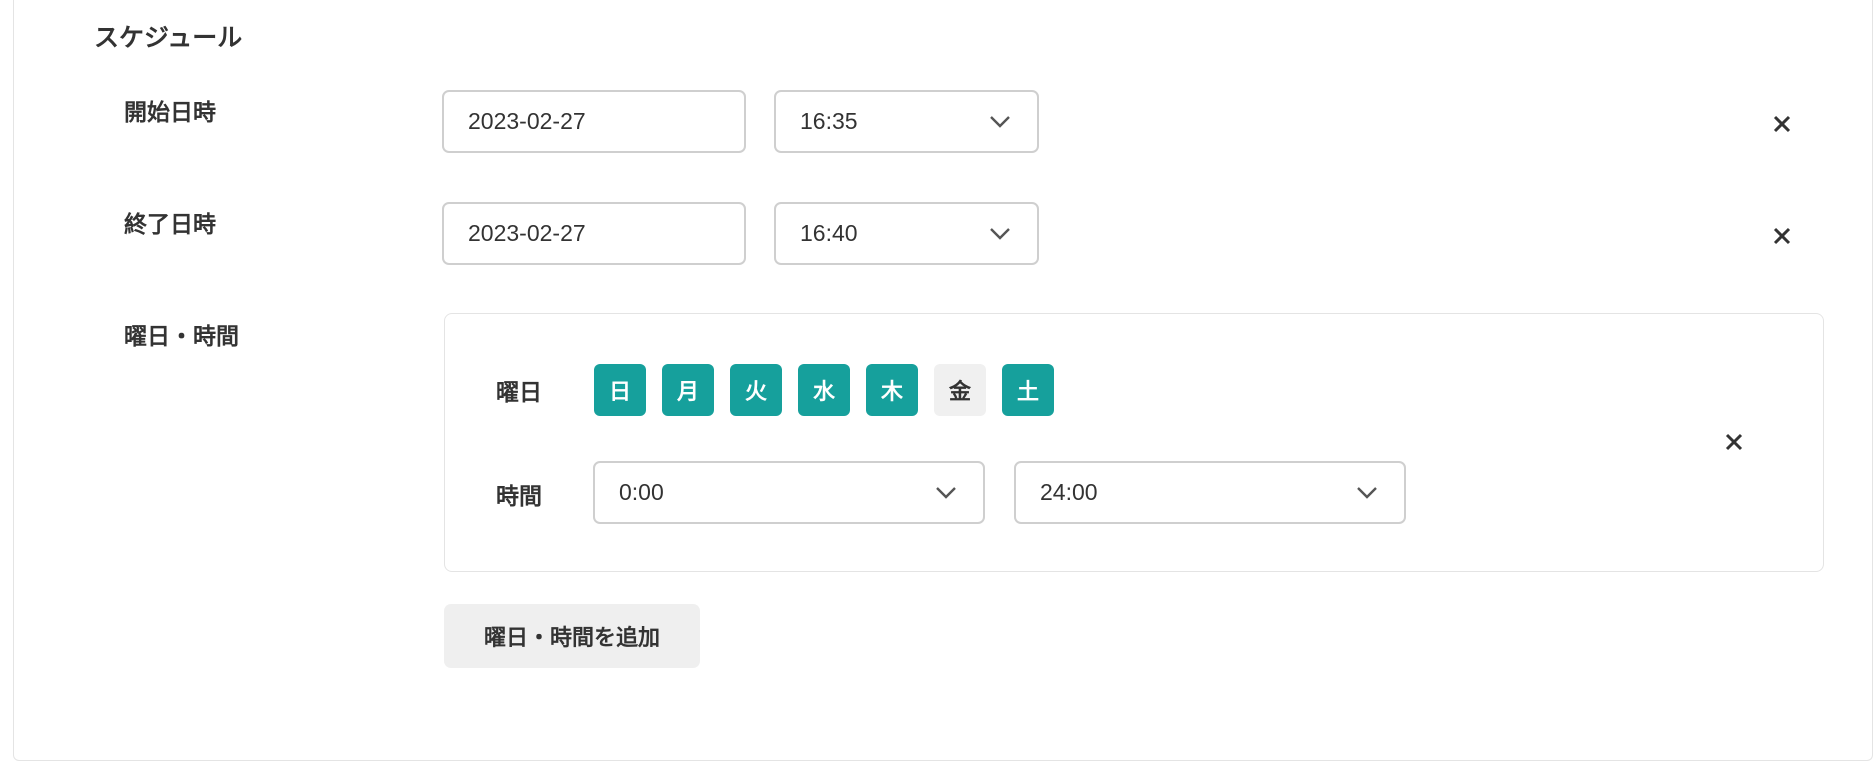  I want to click on time-to-select: 24:00, so click(1210, 492).